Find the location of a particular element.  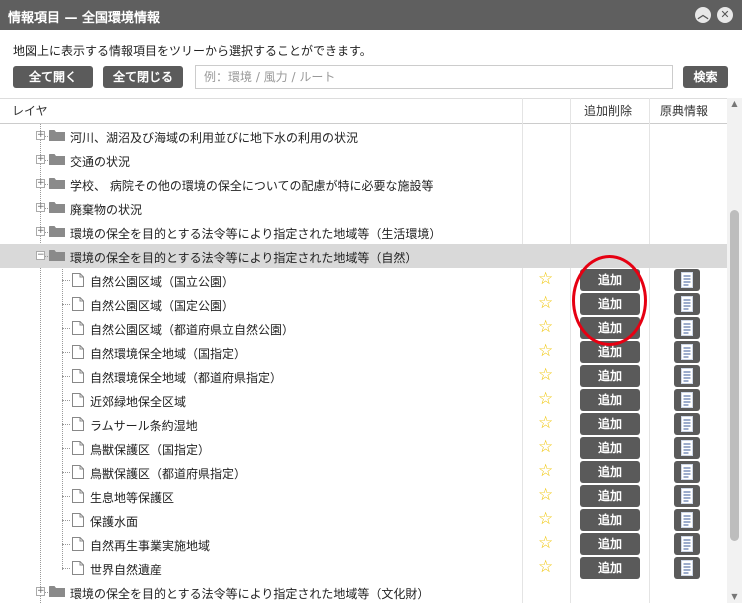

tree-folder-row: − 環境の保全を目的とする法令等により指定された地域等（自然） is located at coordinates (363, 256).